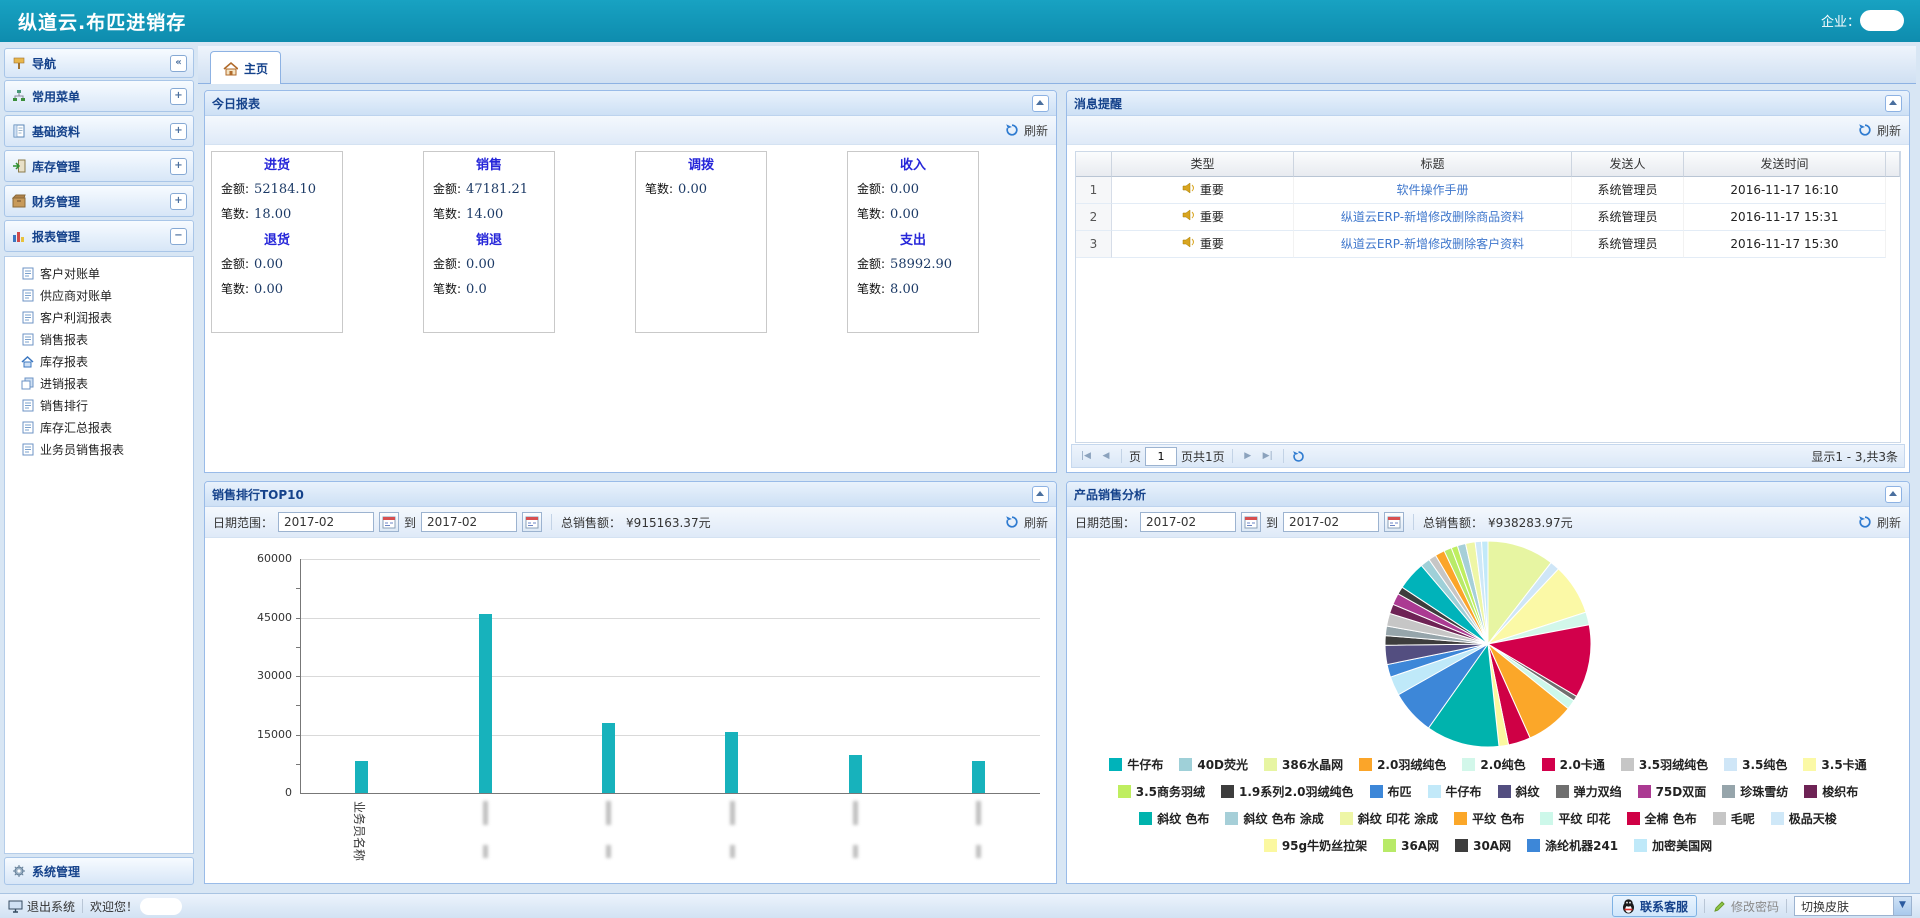 The width and height of the screenshot is (1920, 918). What do you see at coordinates (1433, 244) in the screenshot?
I see `message-title-link: 纵道云ERP-新增修改删除客户资料` at bounding box center [1433, 244].